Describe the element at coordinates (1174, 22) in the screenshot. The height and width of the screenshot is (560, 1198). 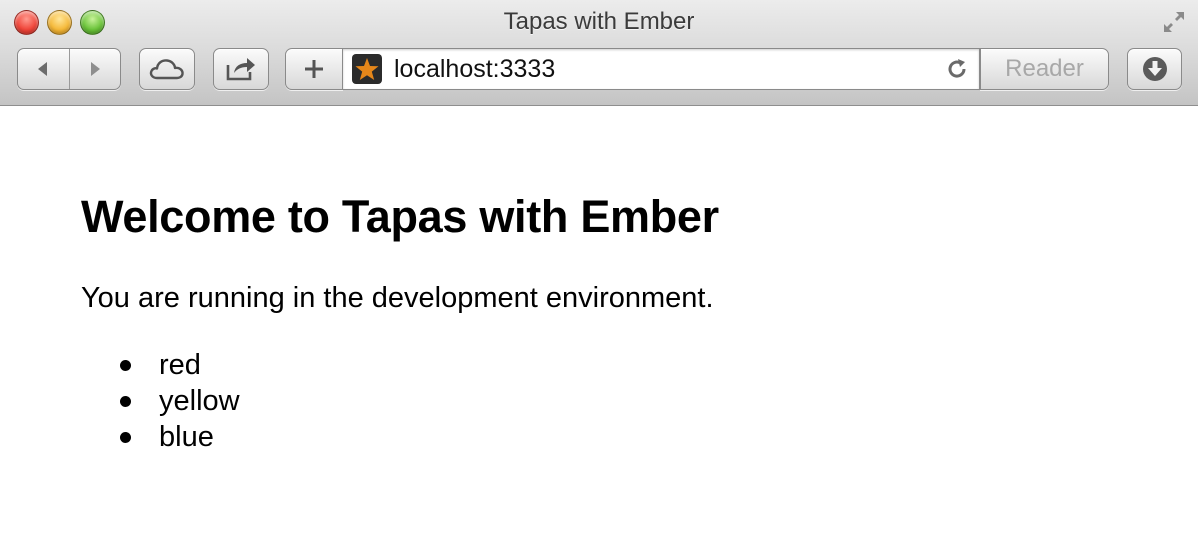
I see `fullscreen-icon` at that location.